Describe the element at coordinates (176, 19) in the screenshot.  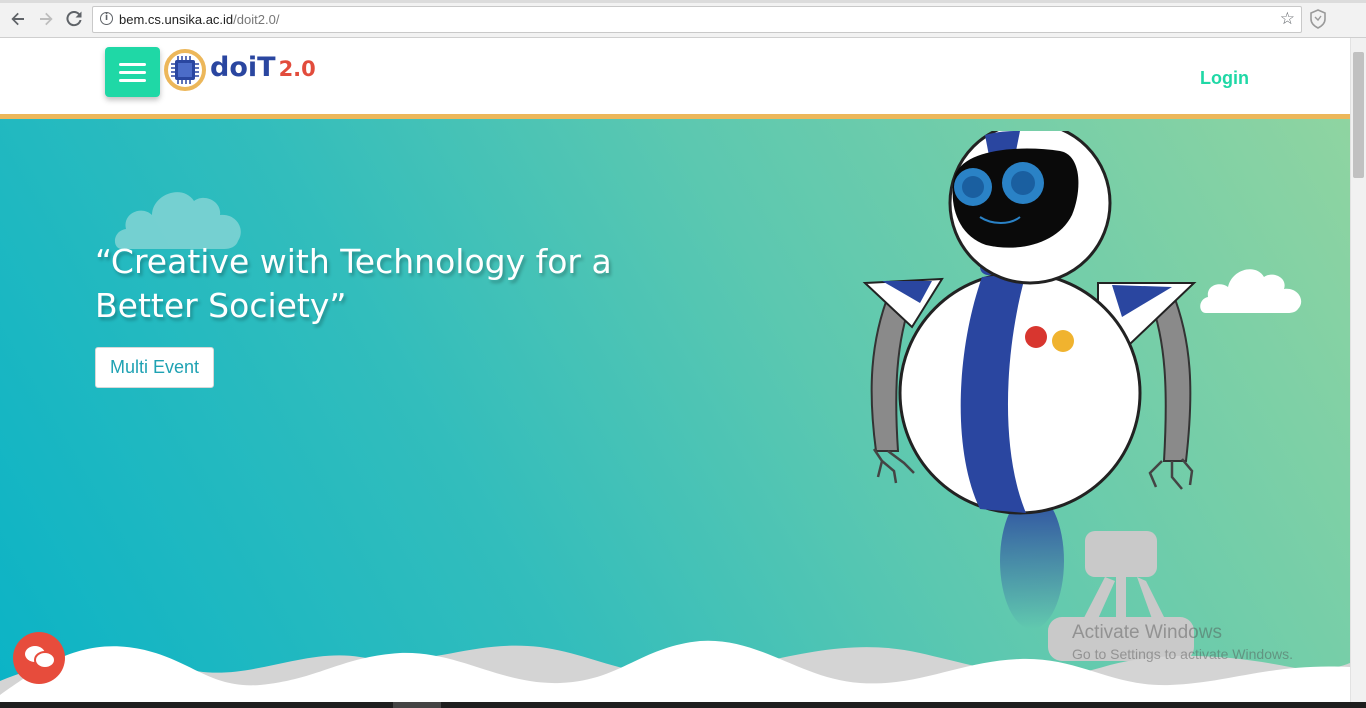
I see `url-host: bem.cs.unsika.ac.id` at that location.